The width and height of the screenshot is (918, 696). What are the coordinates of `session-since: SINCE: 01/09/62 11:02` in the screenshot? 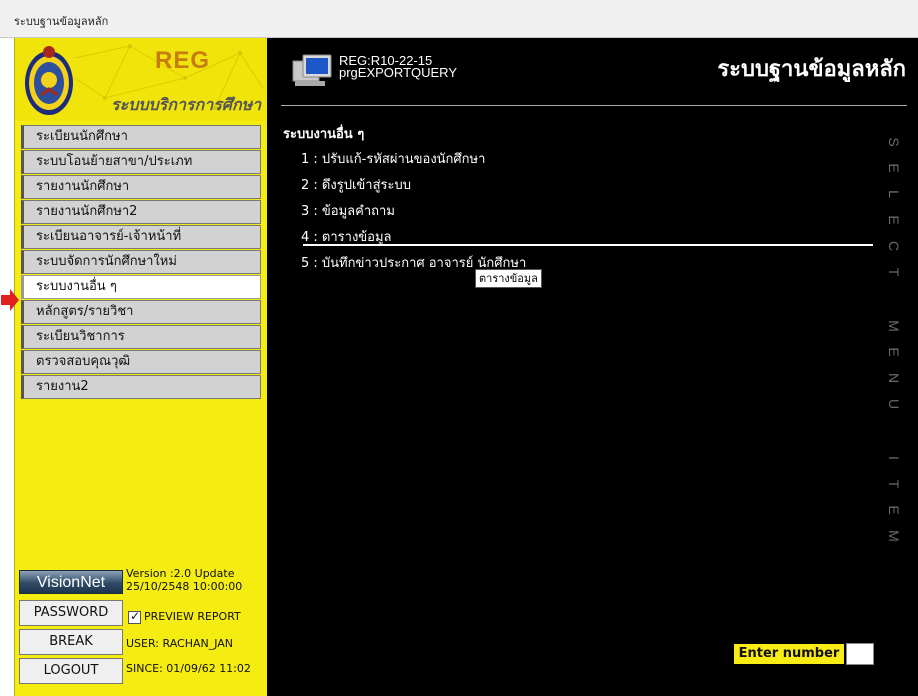 It's located at (188, 668).